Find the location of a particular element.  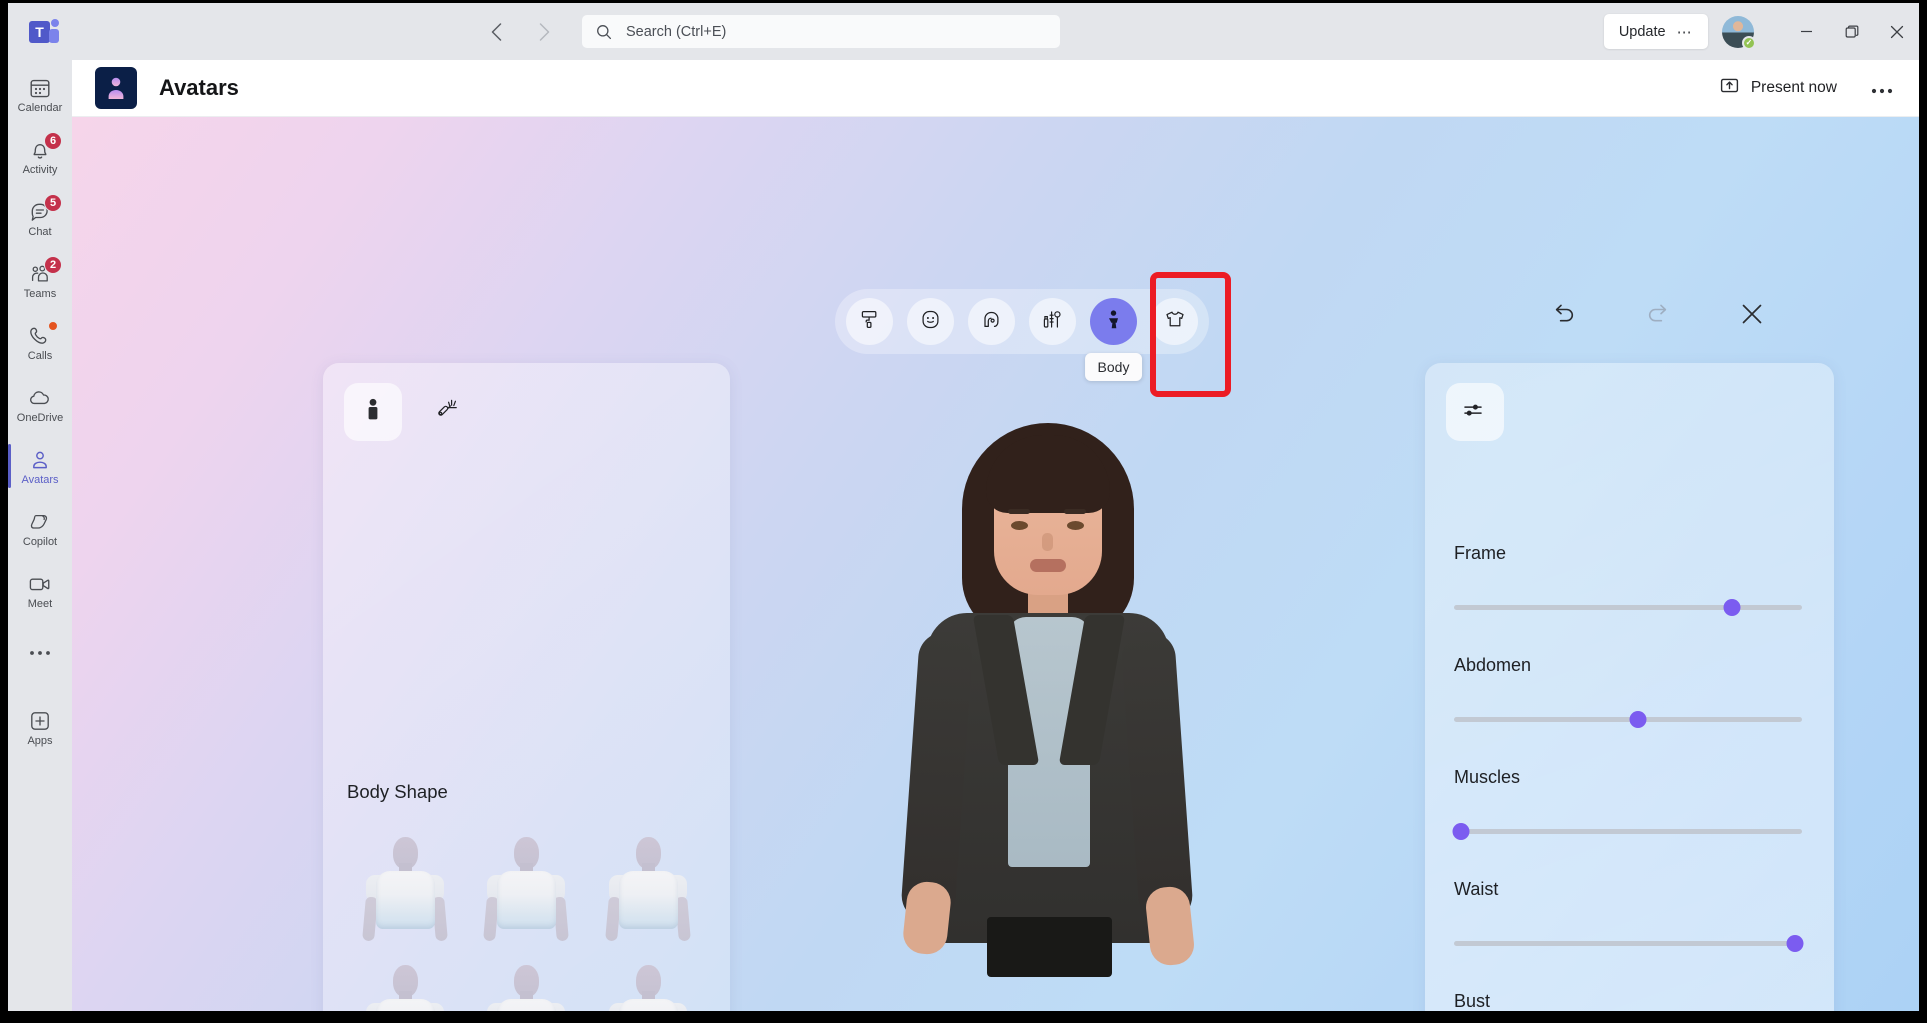

slider-frame is located at coordinates (1628, 607).